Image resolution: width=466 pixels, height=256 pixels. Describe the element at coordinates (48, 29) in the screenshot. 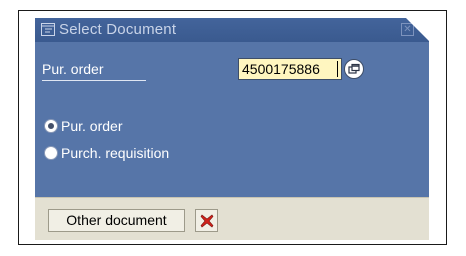

I see `dialog-icon` at that location.